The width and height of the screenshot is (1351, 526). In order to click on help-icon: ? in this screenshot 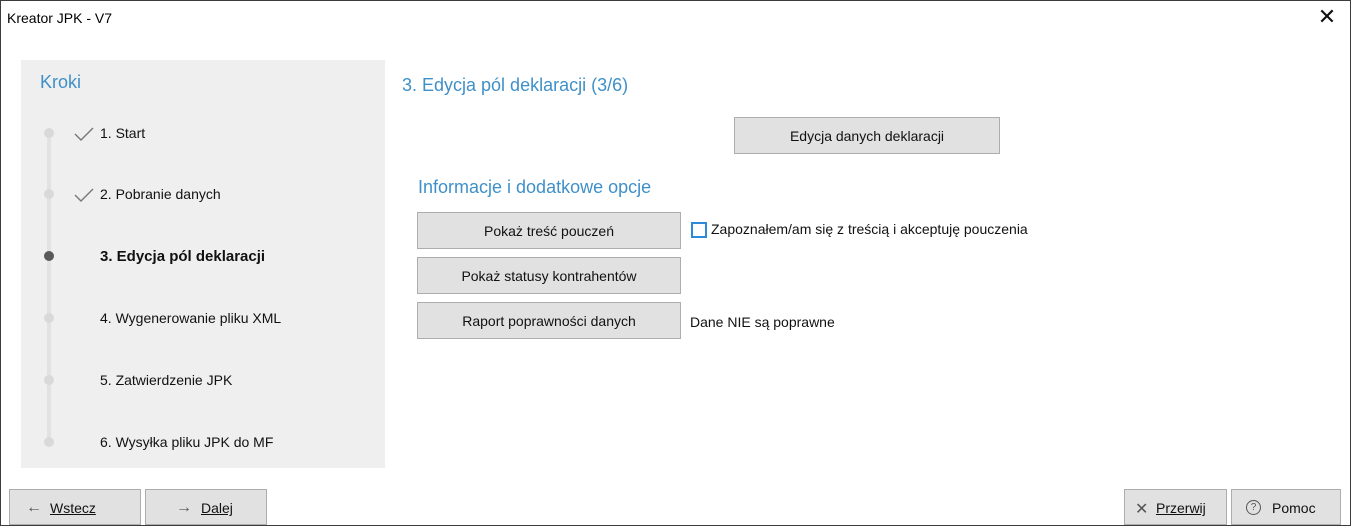, I will do `click(1253, 507)`.